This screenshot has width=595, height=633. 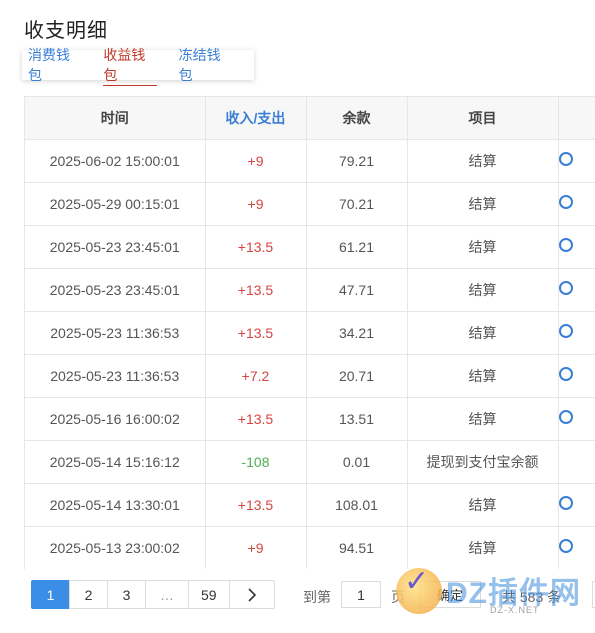 I want to click on cell-time: 2025-05-14 13:30:01, so click(x=115, y=505).